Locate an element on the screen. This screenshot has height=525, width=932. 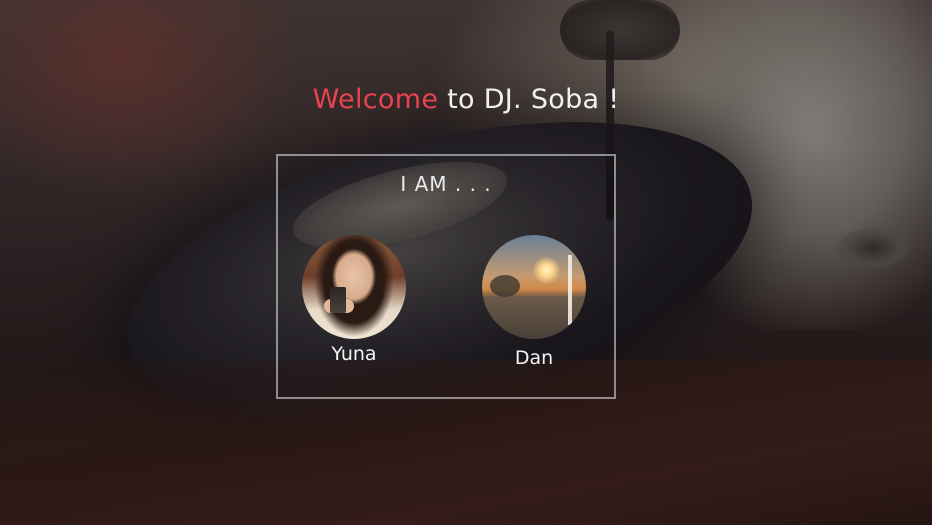
profile-name-yuna: Yuna is located at coordinates (354, 354).